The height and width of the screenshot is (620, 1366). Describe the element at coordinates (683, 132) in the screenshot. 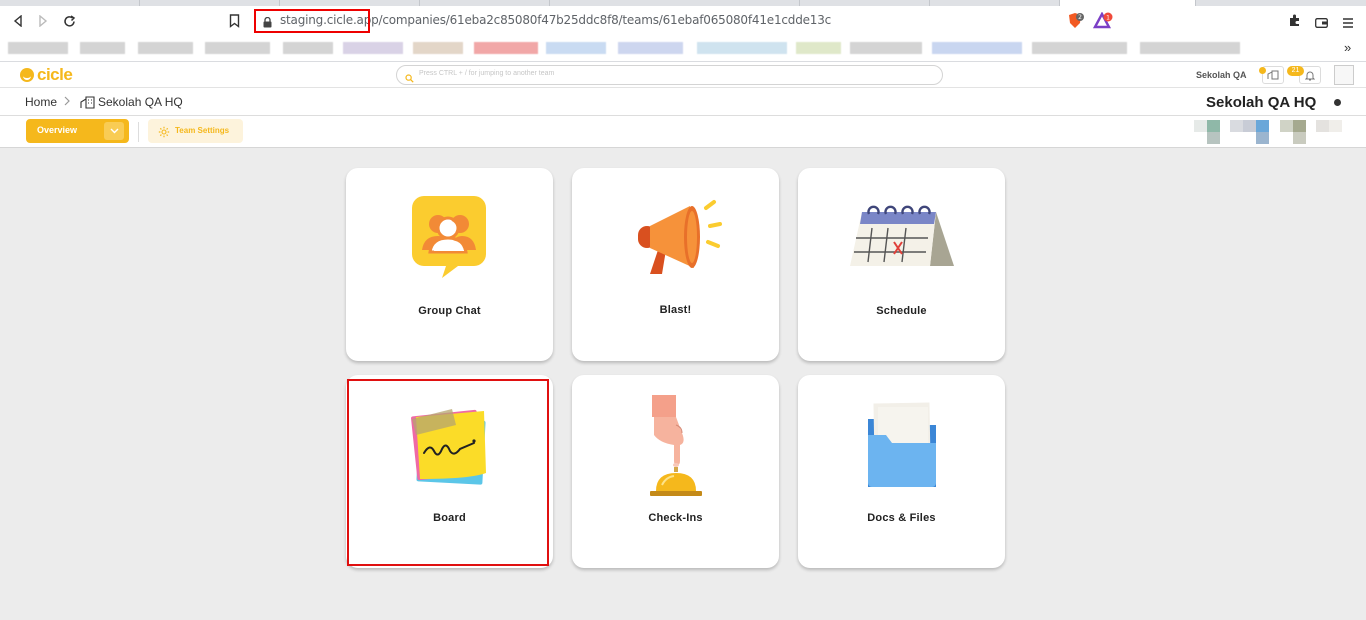

I see `team-tabs-row: Overview Team Settings` at that location.